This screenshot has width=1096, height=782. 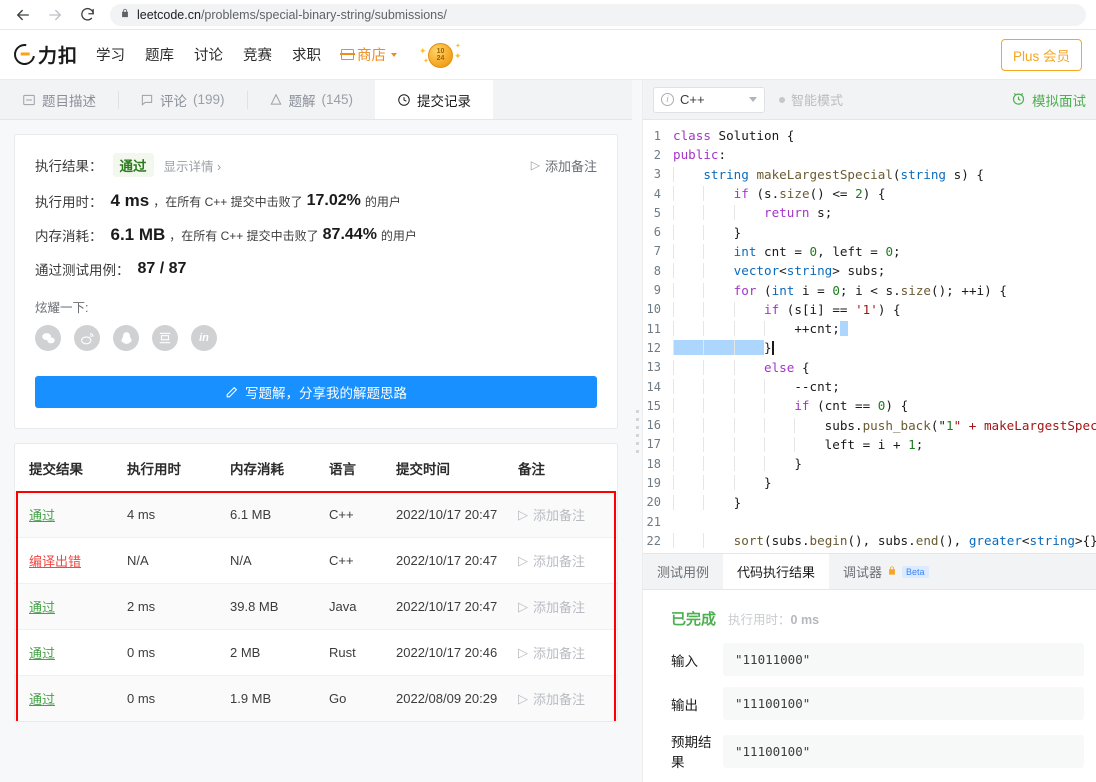 What do you see at coordinates (790, 406) in the screenshot?
I see `code-text: if (cnt == 0) {` at bounding box center [790, 406].